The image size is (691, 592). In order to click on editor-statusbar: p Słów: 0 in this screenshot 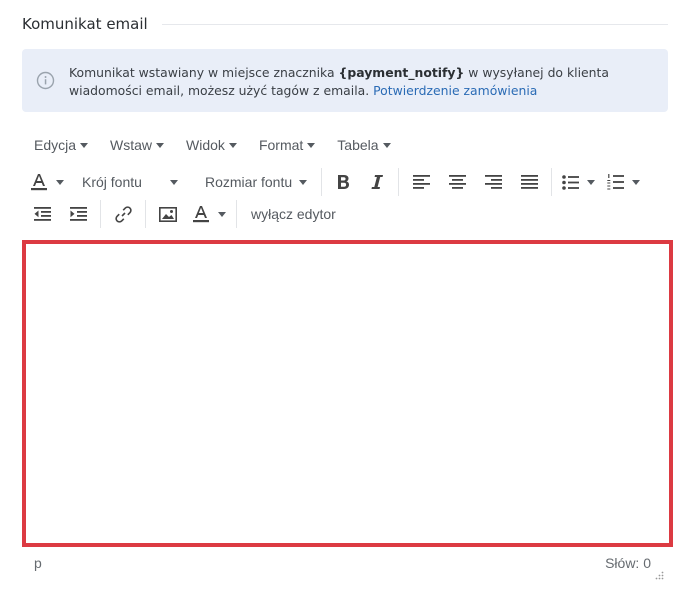, I will do `click(345, 566)`.